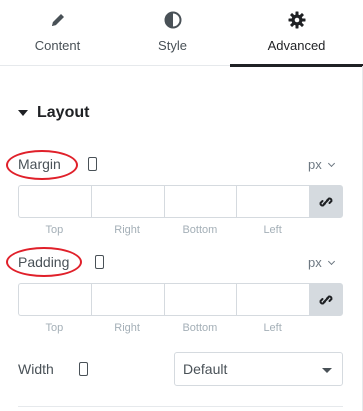  What do you see at coordinates (44, 262) in the screenshot?
I see `padding-label: Padding` at bounding box center [44, 262].